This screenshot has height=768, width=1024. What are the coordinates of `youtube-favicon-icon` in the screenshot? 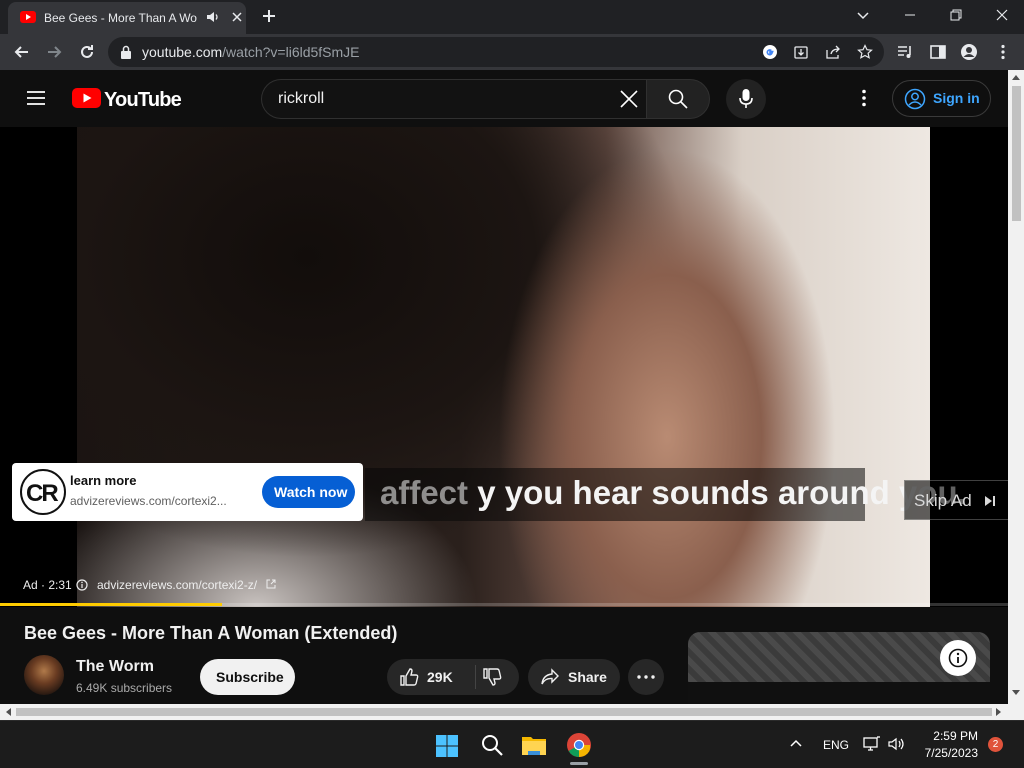 It's located at (28, 17).